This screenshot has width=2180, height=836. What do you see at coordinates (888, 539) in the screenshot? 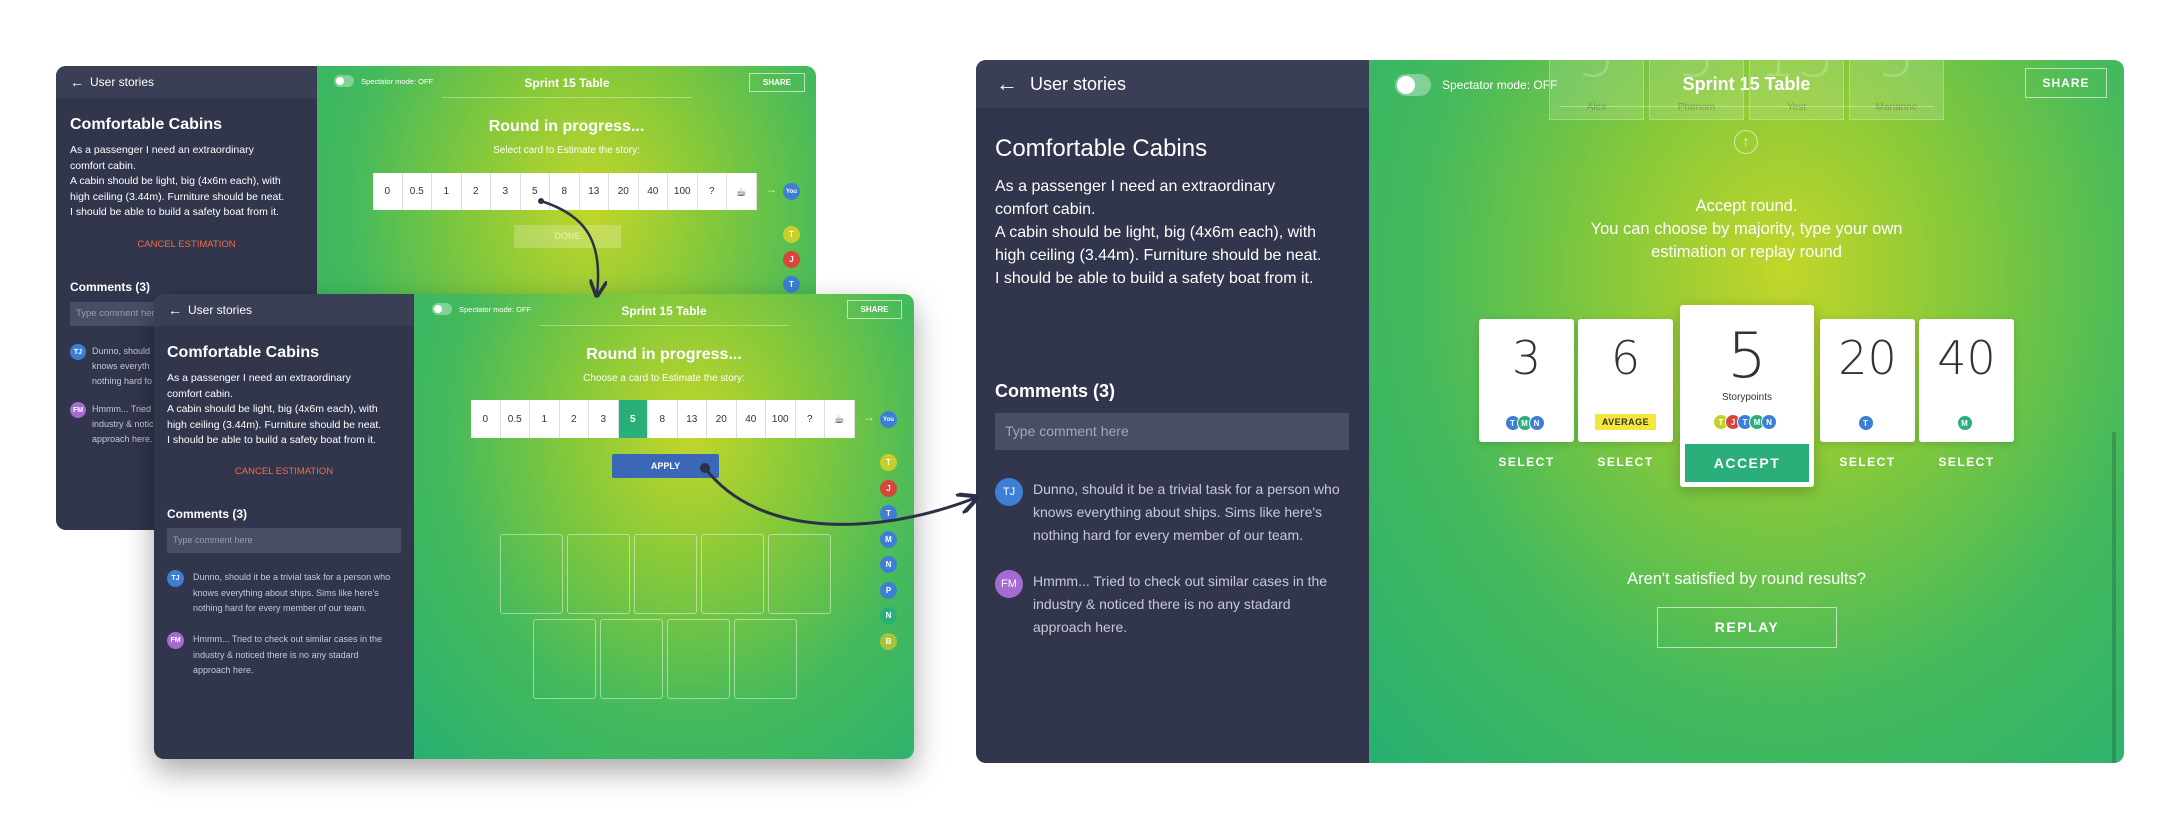
I see `player-avatar: M` at bounding box center [888, 539].